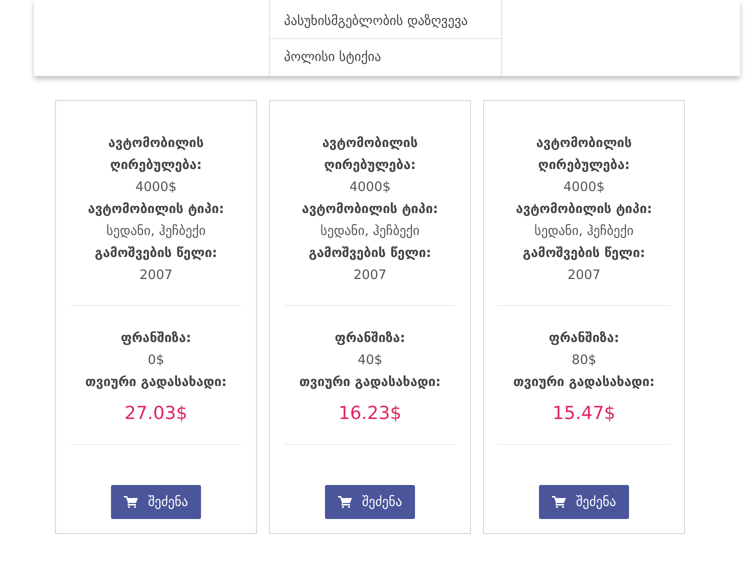 The height and width of the screenshot is (565, 746). I want to click on menu-item: პასუხისმგებლობის დაზღვევა, so click(385, 26).